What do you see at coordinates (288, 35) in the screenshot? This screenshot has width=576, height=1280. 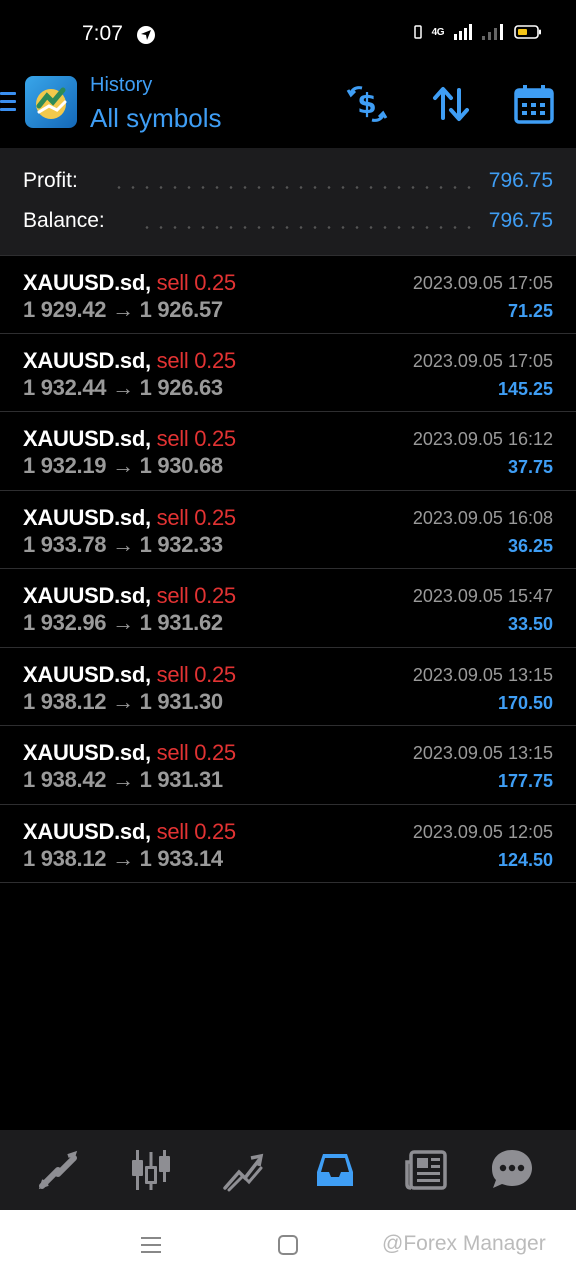 I see `status-bar: 7:07 4G` at bounding box center [288, 35].